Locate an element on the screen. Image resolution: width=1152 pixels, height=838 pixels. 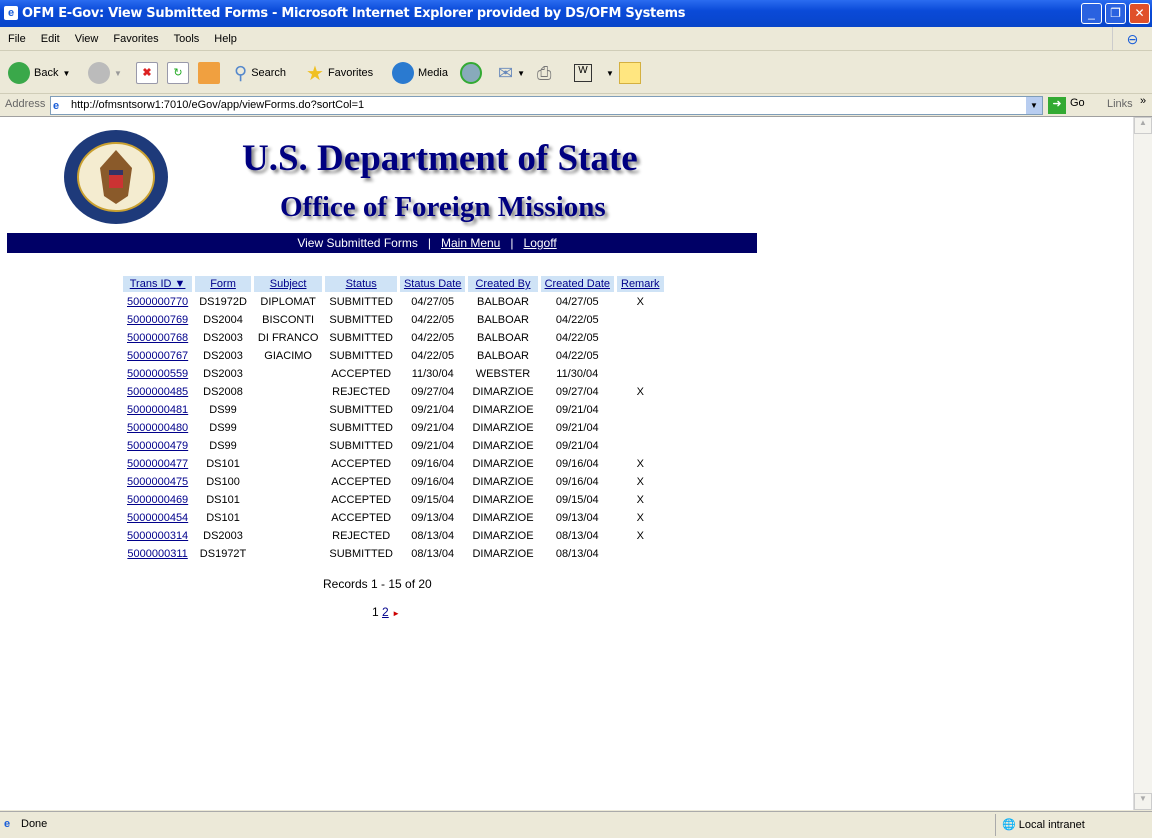
sort-link-form: Form is located at coordinates (223, 284).